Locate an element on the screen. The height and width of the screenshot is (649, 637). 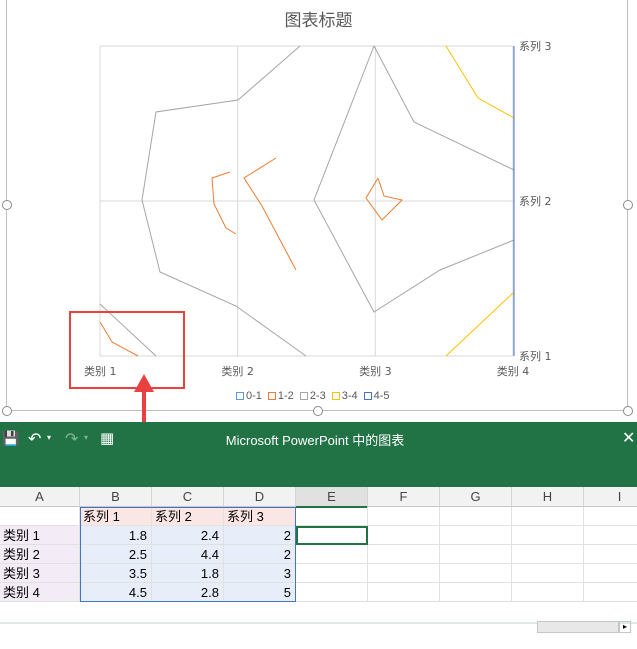
x-tick-label: 类别 3 is located at coordinates (375, 371).